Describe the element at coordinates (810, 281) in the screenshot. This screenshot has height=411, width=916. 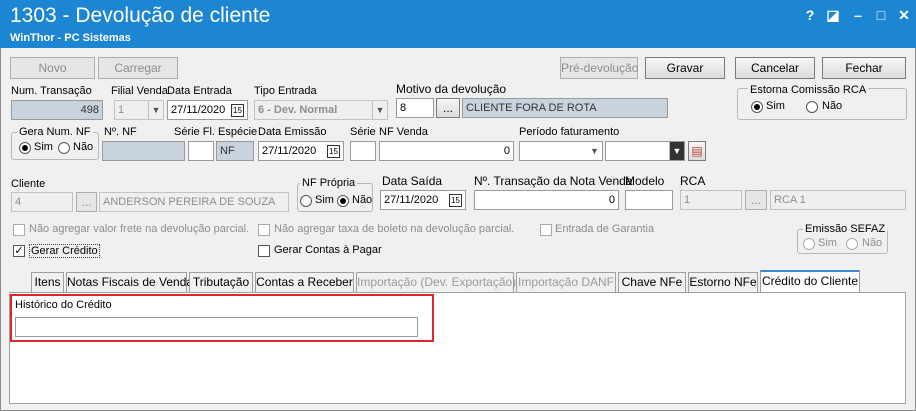
I see `tab-credito-cliente: Crédito do Cliente` at that location.